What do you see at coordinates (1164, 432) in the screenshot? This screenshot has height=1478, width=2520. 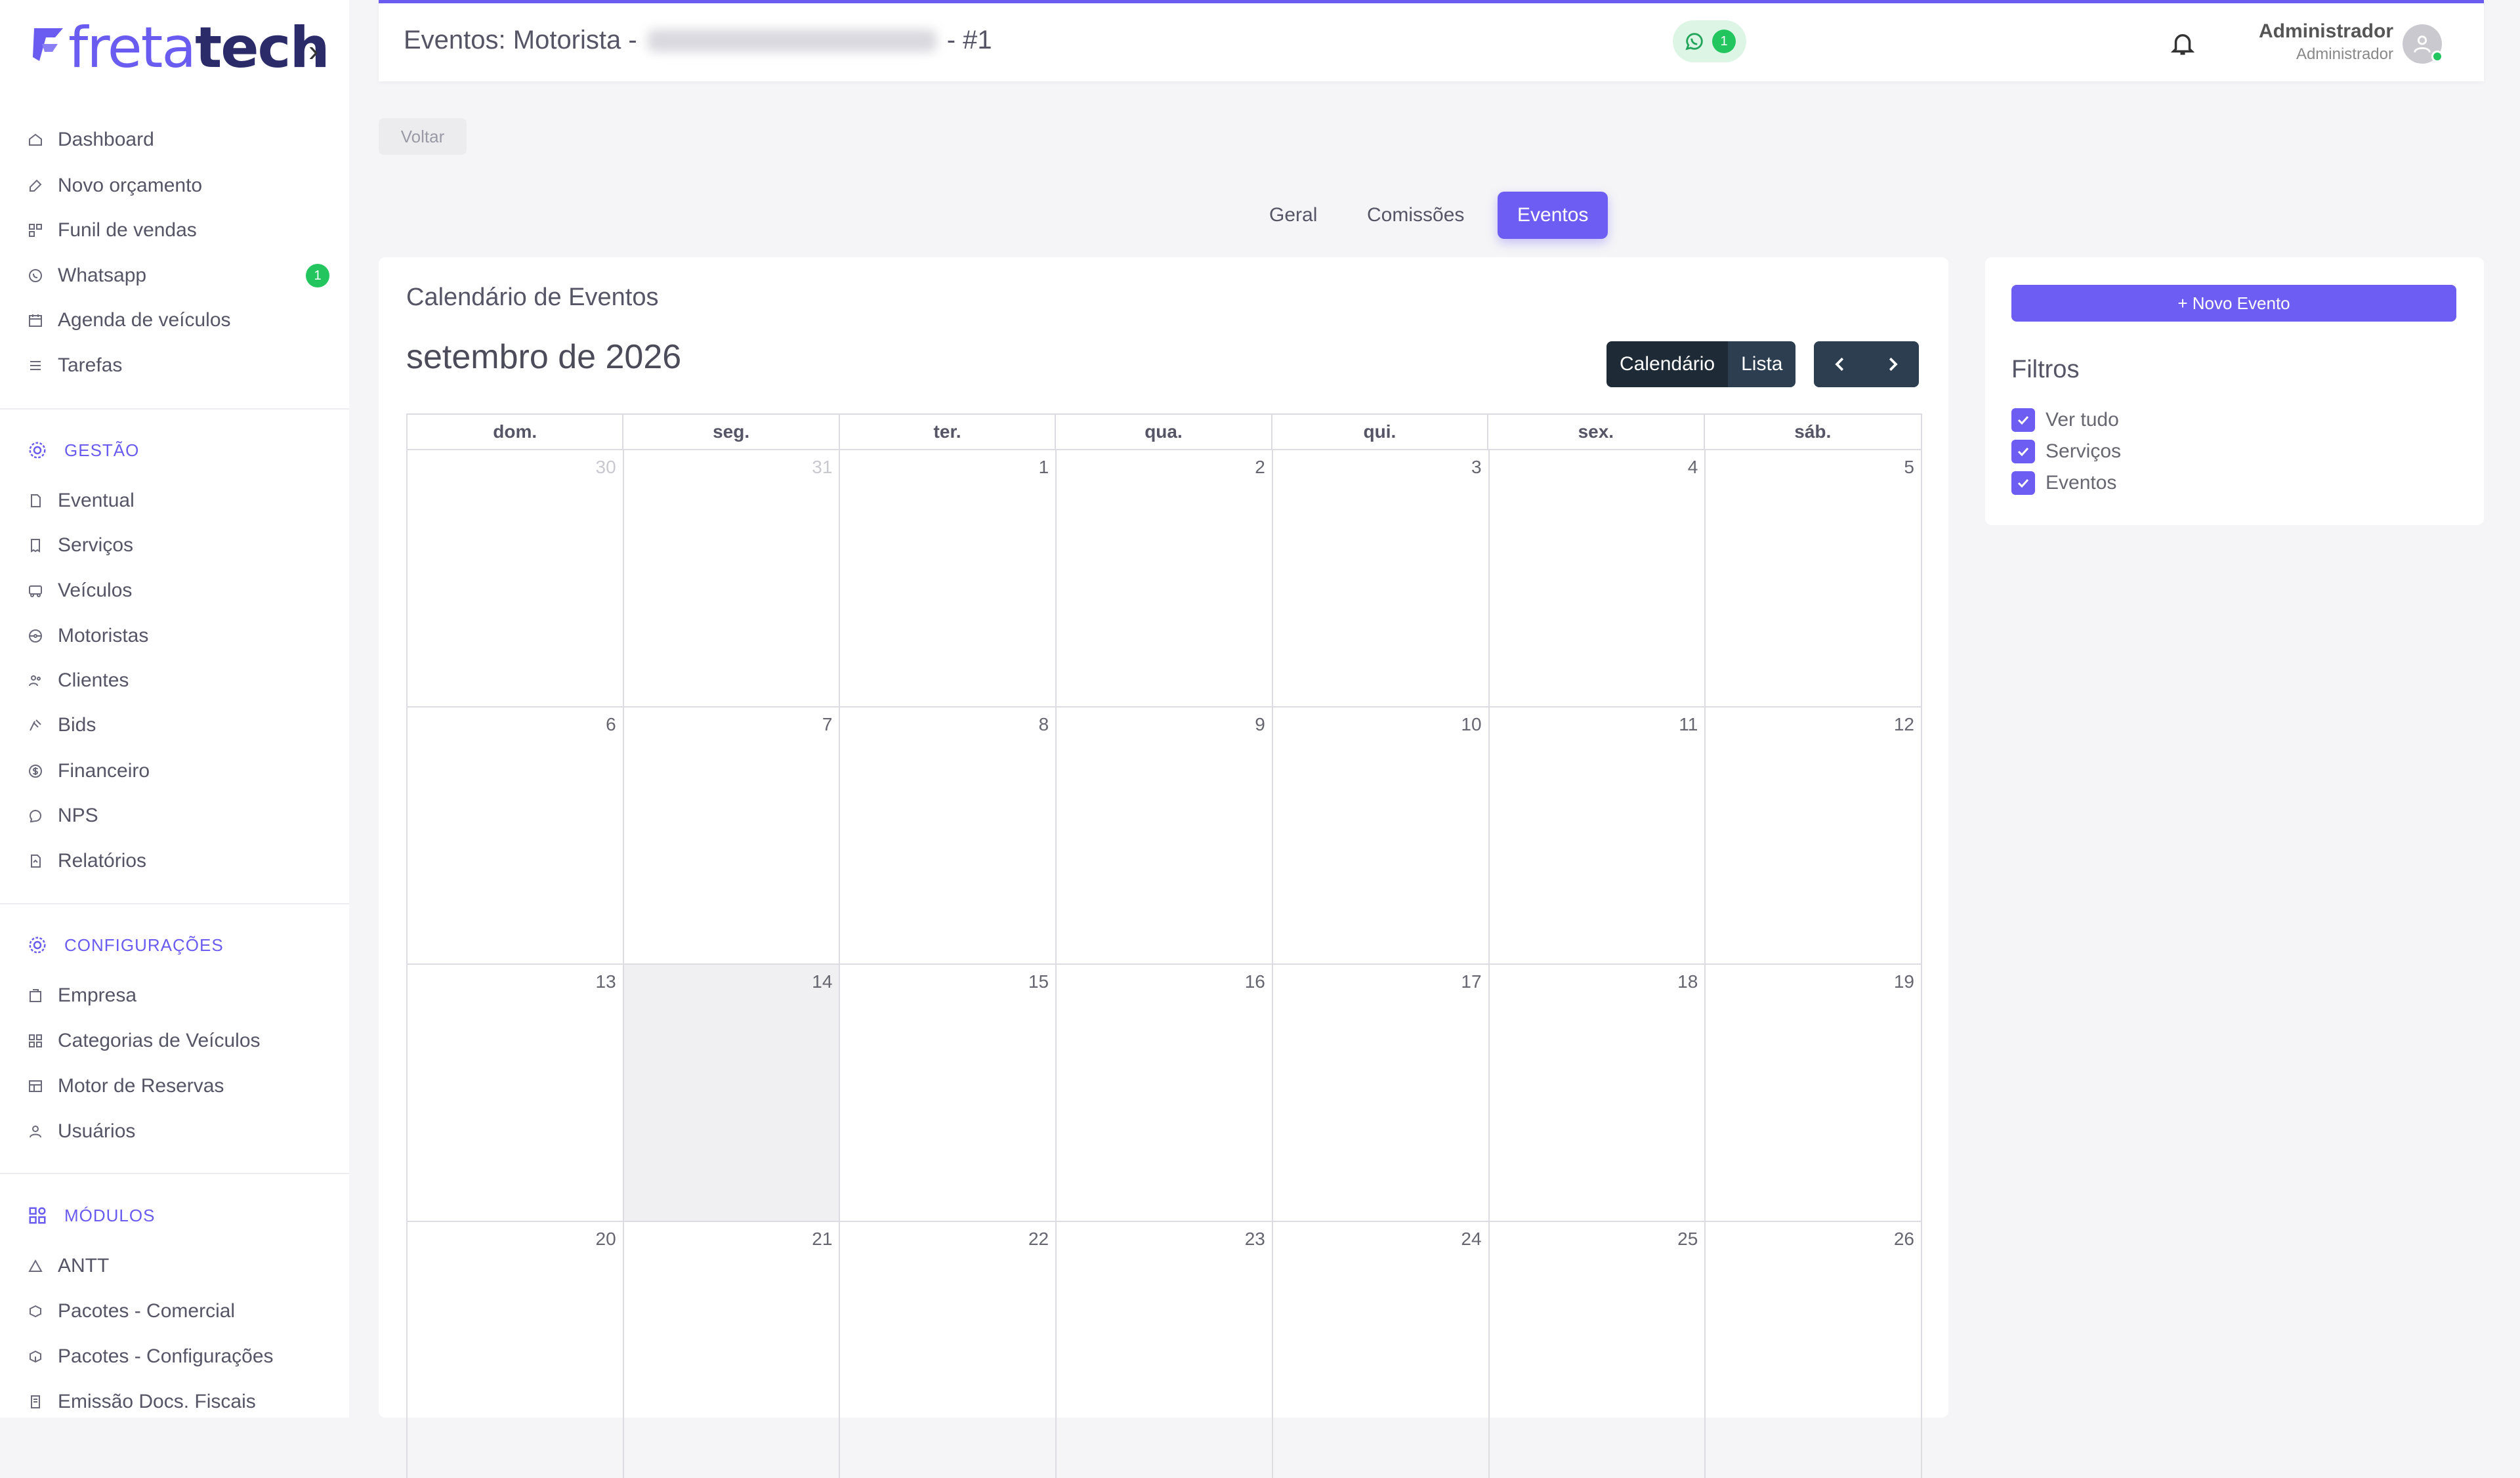 I see `weekday-wed: qua.` at bounding box center [1164, 432].